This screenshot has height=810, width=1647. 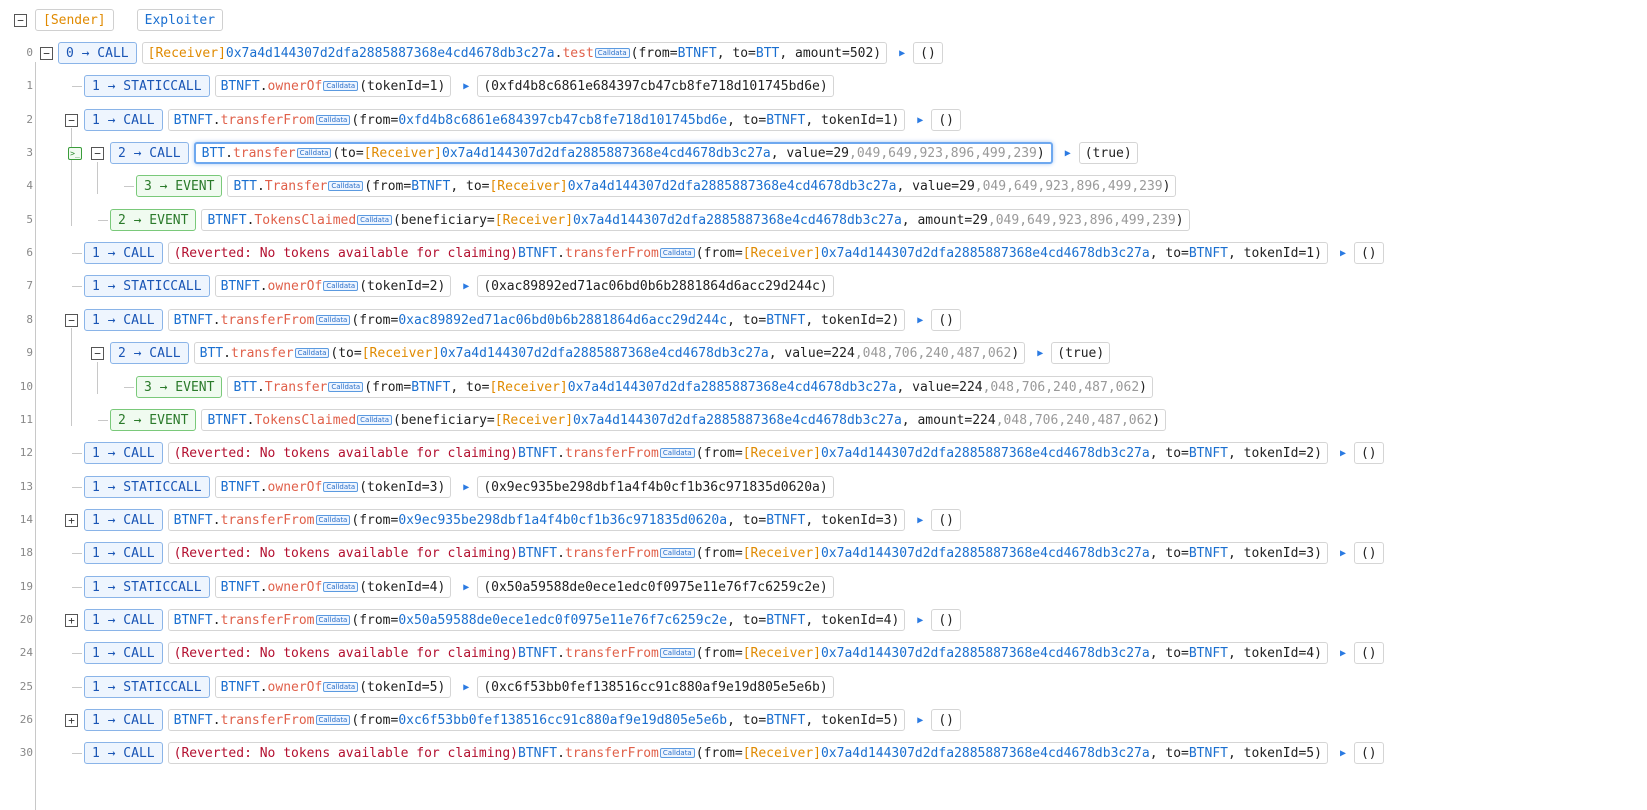 I want to click on exploiter-tag: Exploiter, so click(x=180, y=20).